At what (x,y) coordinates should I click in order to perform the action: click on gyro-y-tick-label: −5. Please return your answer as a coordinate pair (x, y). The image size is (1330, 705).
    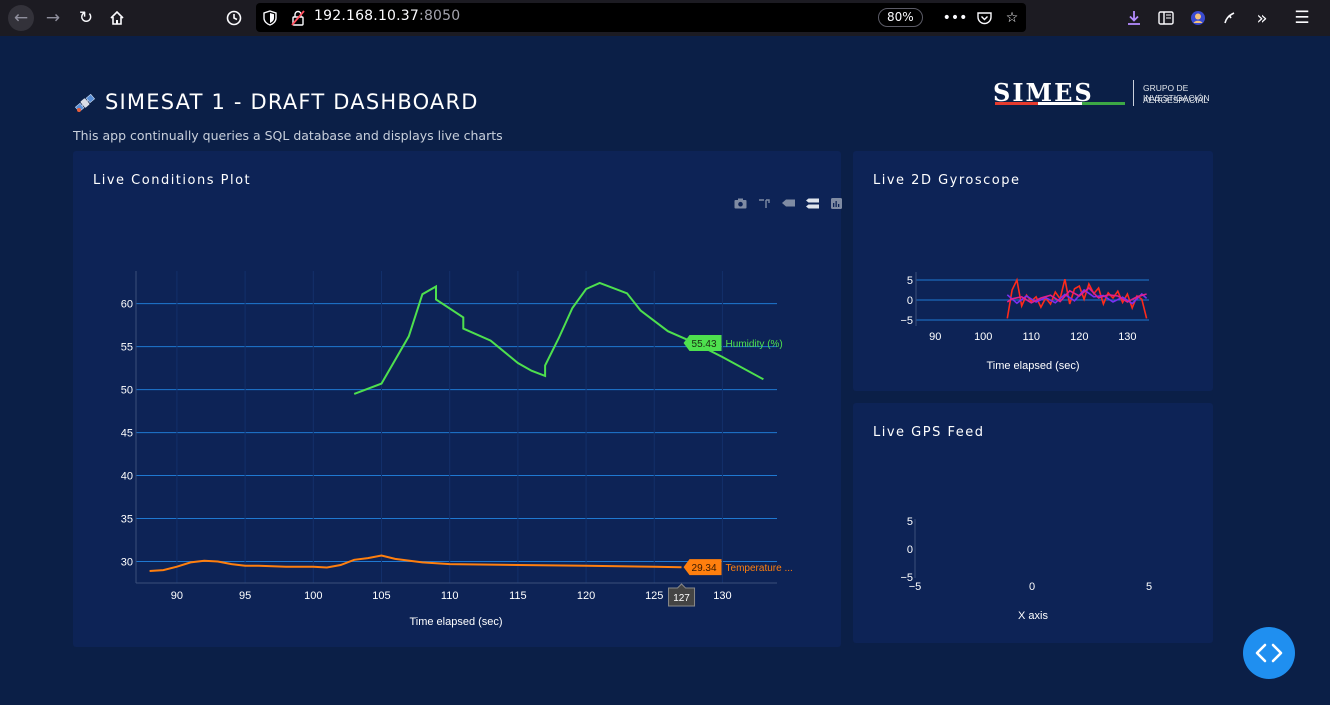
    Looking at the image, I should click on (906, 321).